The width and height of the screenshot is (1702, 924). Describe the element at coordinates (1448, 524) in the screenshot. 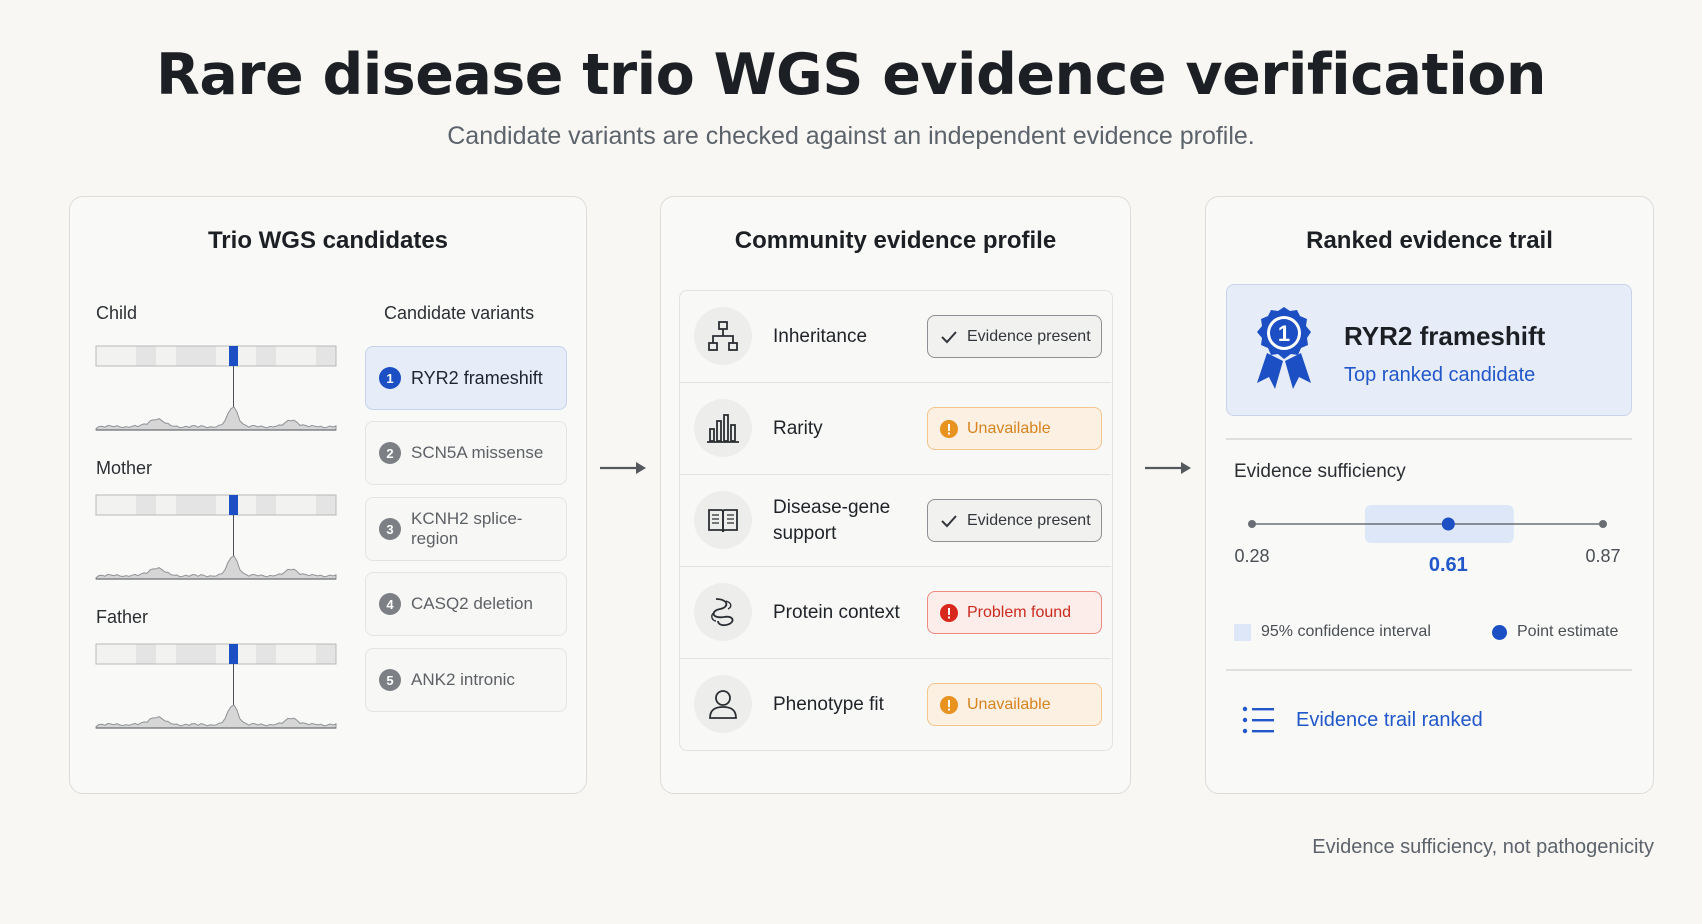

I see `point-estimate-marker` at that location.